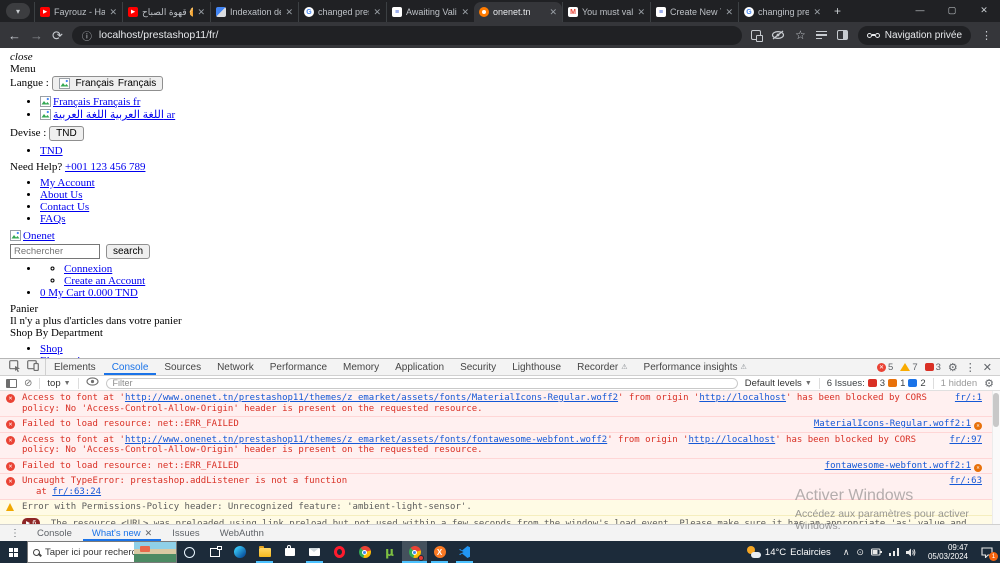 The image size is (1000, 563). What do you see at coordinates (932, 367) in the screenshot?
I see `issues-count: 3` at bounding box center [932, 367].